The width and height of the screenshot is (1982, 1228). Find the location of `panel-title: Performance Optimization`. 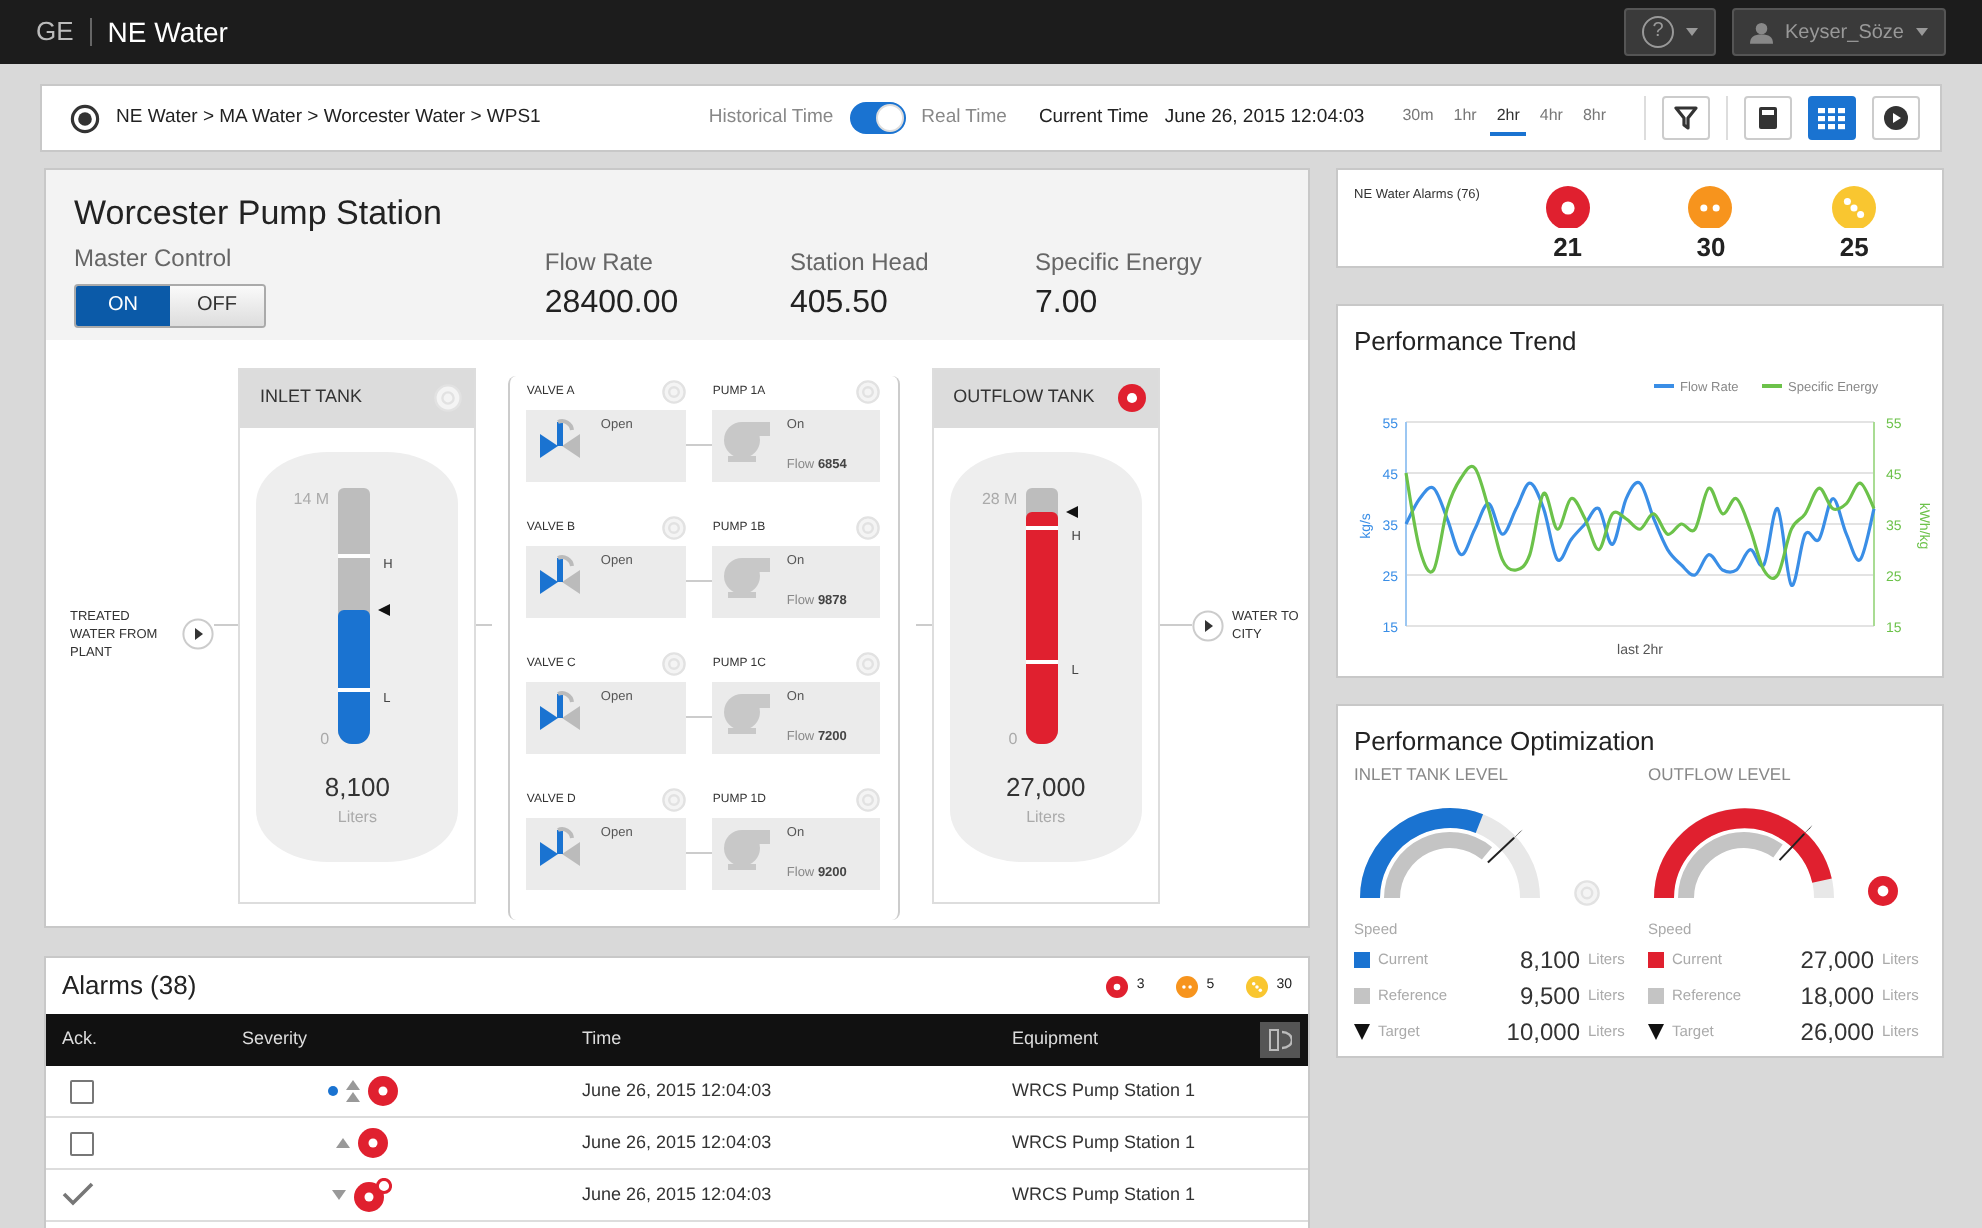

panel-title: Performance Optimization is located at coordinates (1505, 742).